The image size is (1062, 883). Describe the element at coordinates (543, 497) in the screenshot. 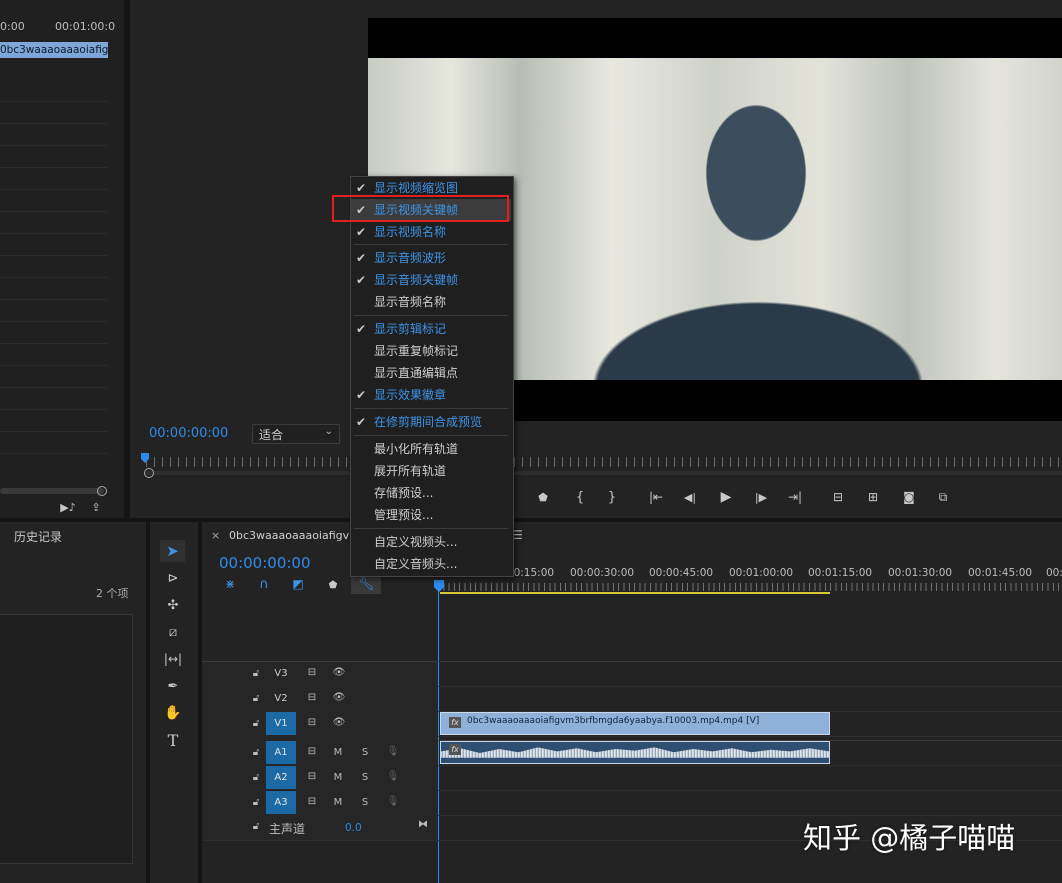

I see `add-marker-icon: ⬟` at that location.